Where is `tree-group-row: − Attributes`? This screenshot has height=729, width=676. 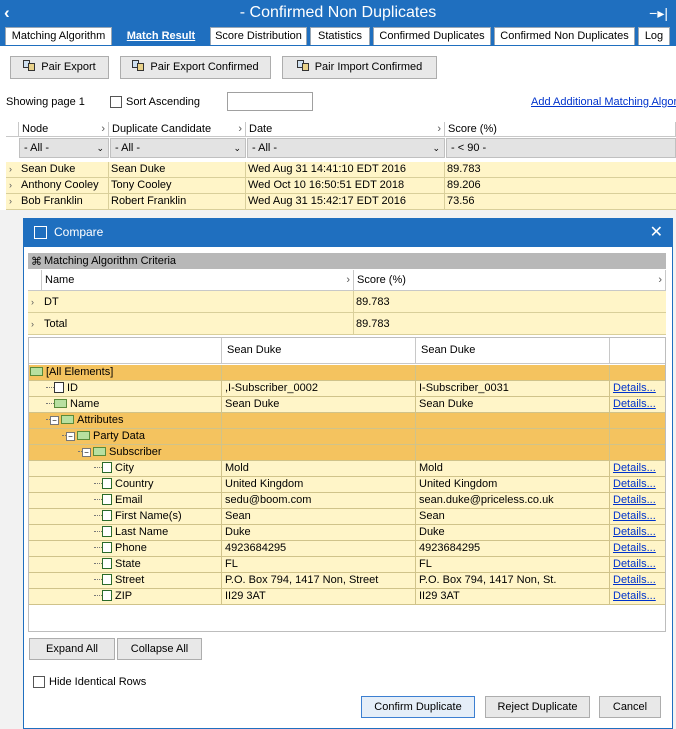
tree-group-row: − Attributes is located at coordinates (347, 421).